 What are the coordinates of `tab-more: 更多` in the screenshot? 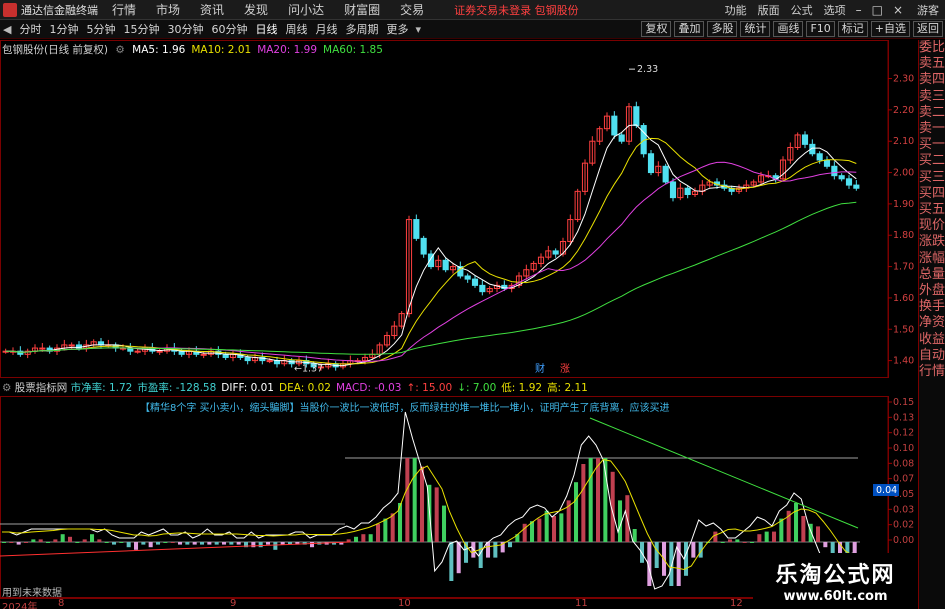 It's located at (397, 29).